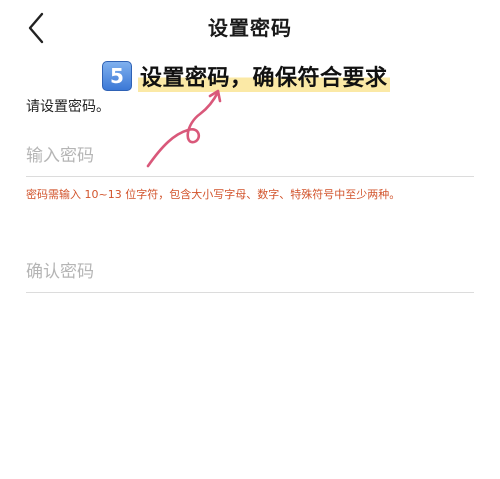 The width and height of the screenshot is (500, 479). I want to click on password-field, so click(250, 156).